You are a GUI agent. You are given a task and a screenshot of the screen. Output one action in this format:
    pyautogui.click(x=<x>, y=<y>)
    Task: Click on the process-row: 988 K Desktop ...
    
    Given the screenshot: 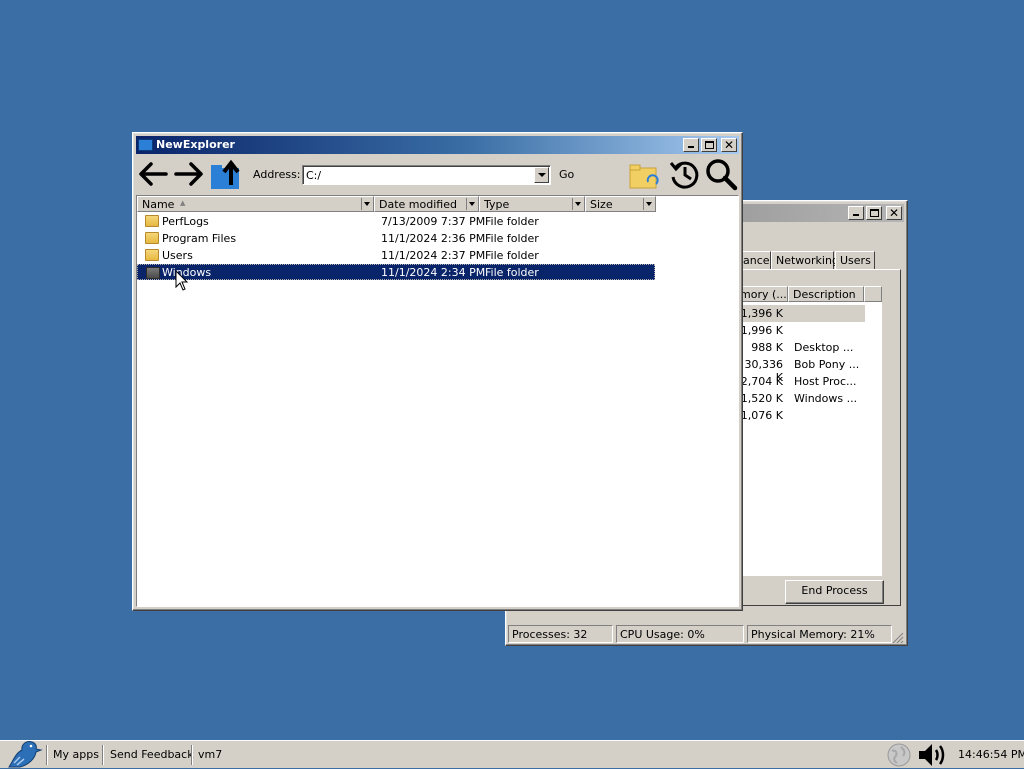 What is the action you would take?
    pyautogui.click(x=802, y=347)
    